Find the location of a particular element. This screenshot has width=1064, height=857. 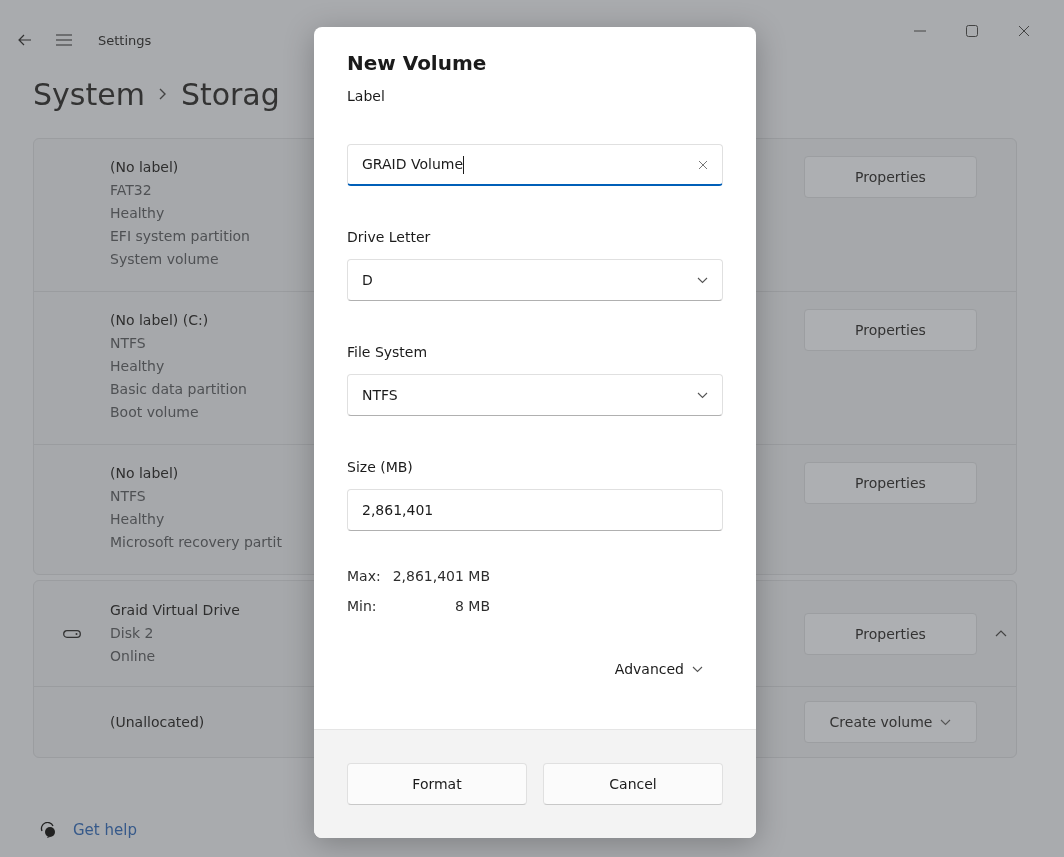

drive-name: Graid Virtual Drive is located at coordinates (175, 610).